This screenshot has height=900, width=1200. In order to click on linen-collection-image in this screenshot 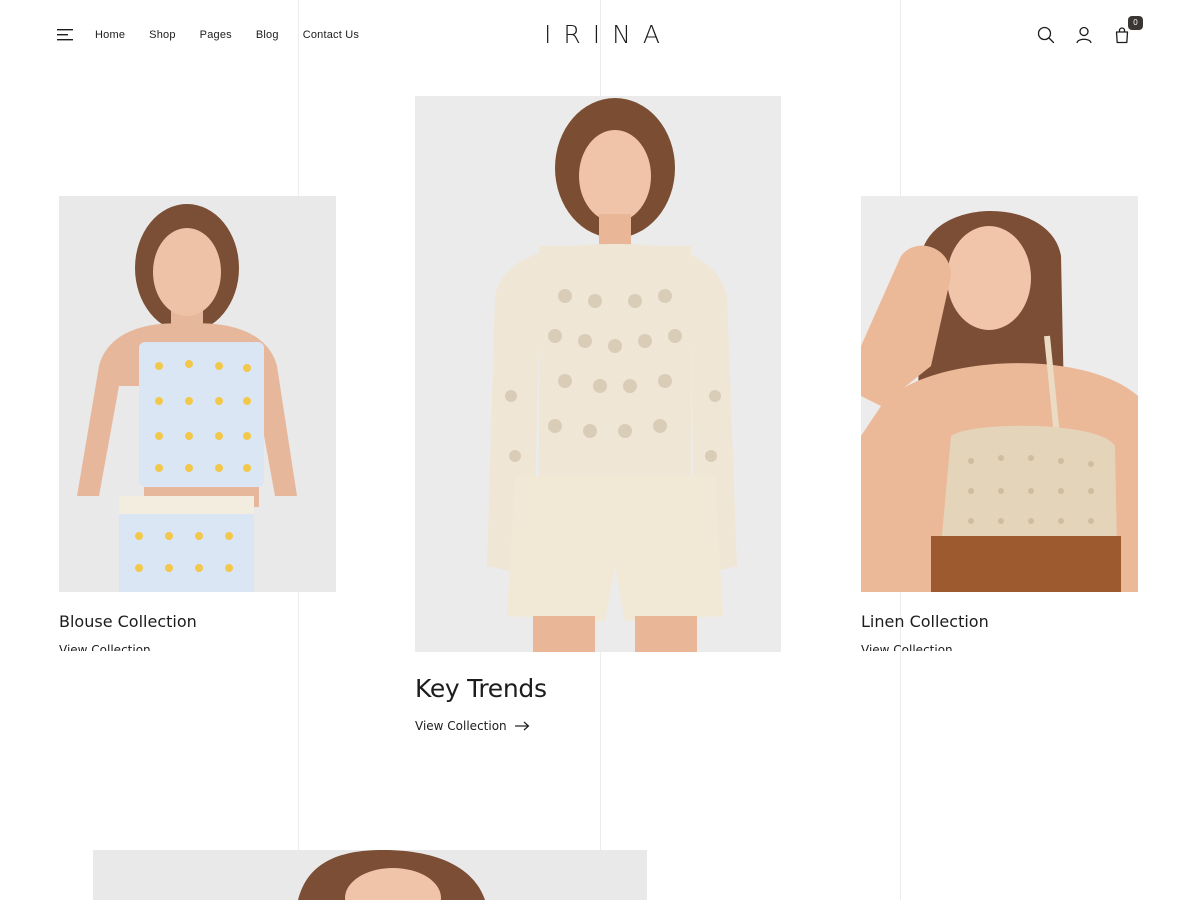, I will do `click(999, 394)`.